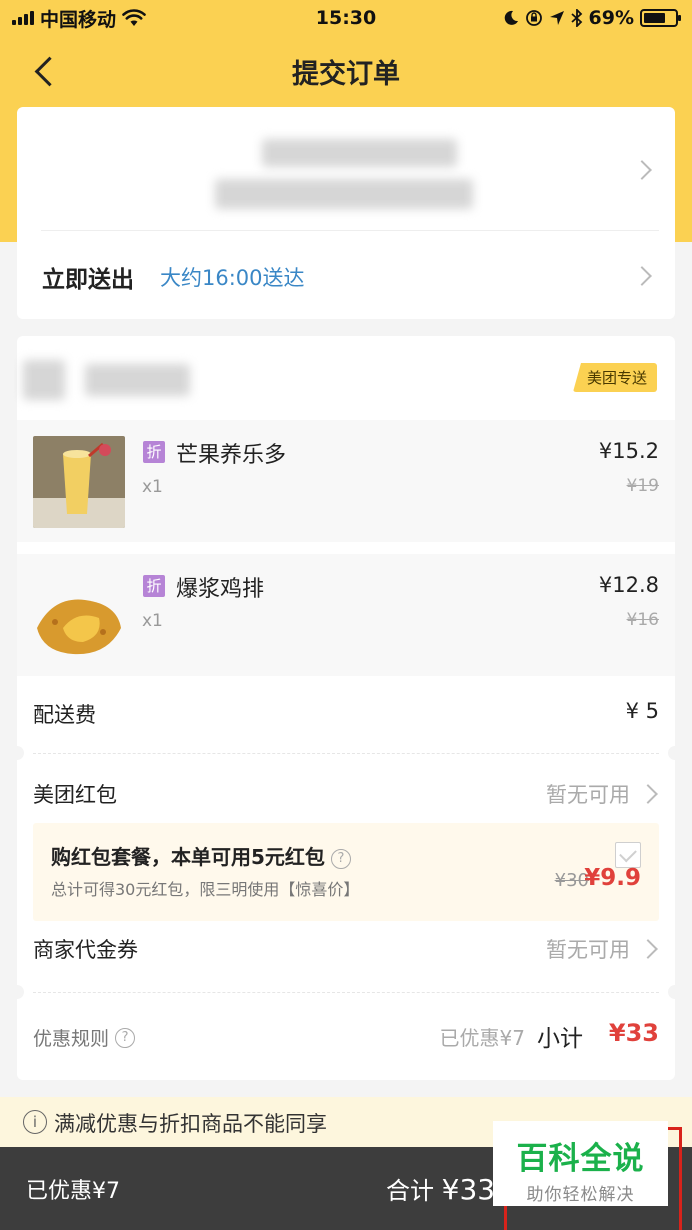 The width and height of the screenshot is (692, 1230). What do you see at coordinates (75, 795) in the screenshot?
I see `red-packet-label: 美团红包` at bounding box center [75, 795].